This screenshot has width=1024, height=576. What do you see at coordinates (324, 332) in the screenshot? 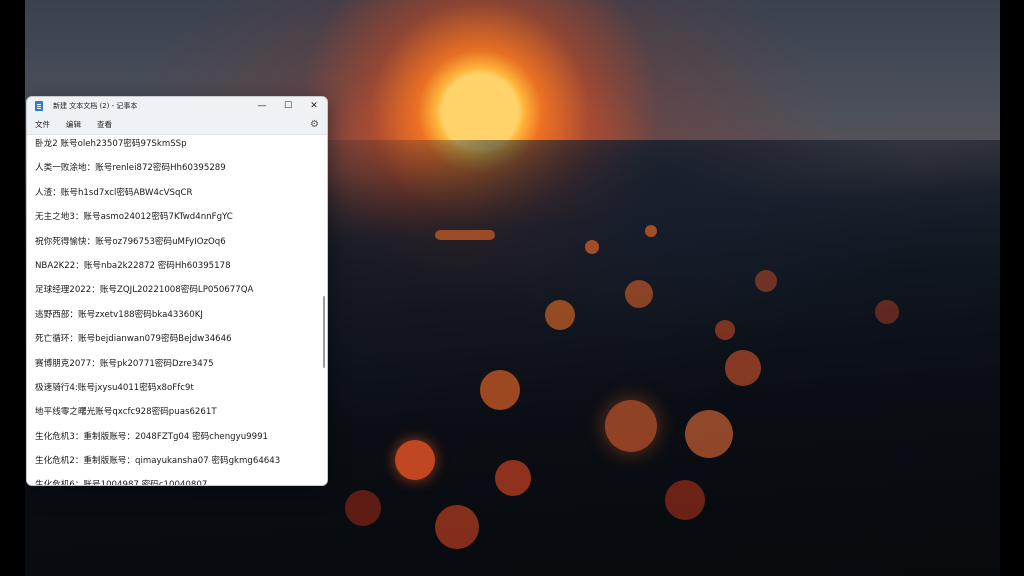
I see `vertical-scrollbar` at bounding box center [324, 332].